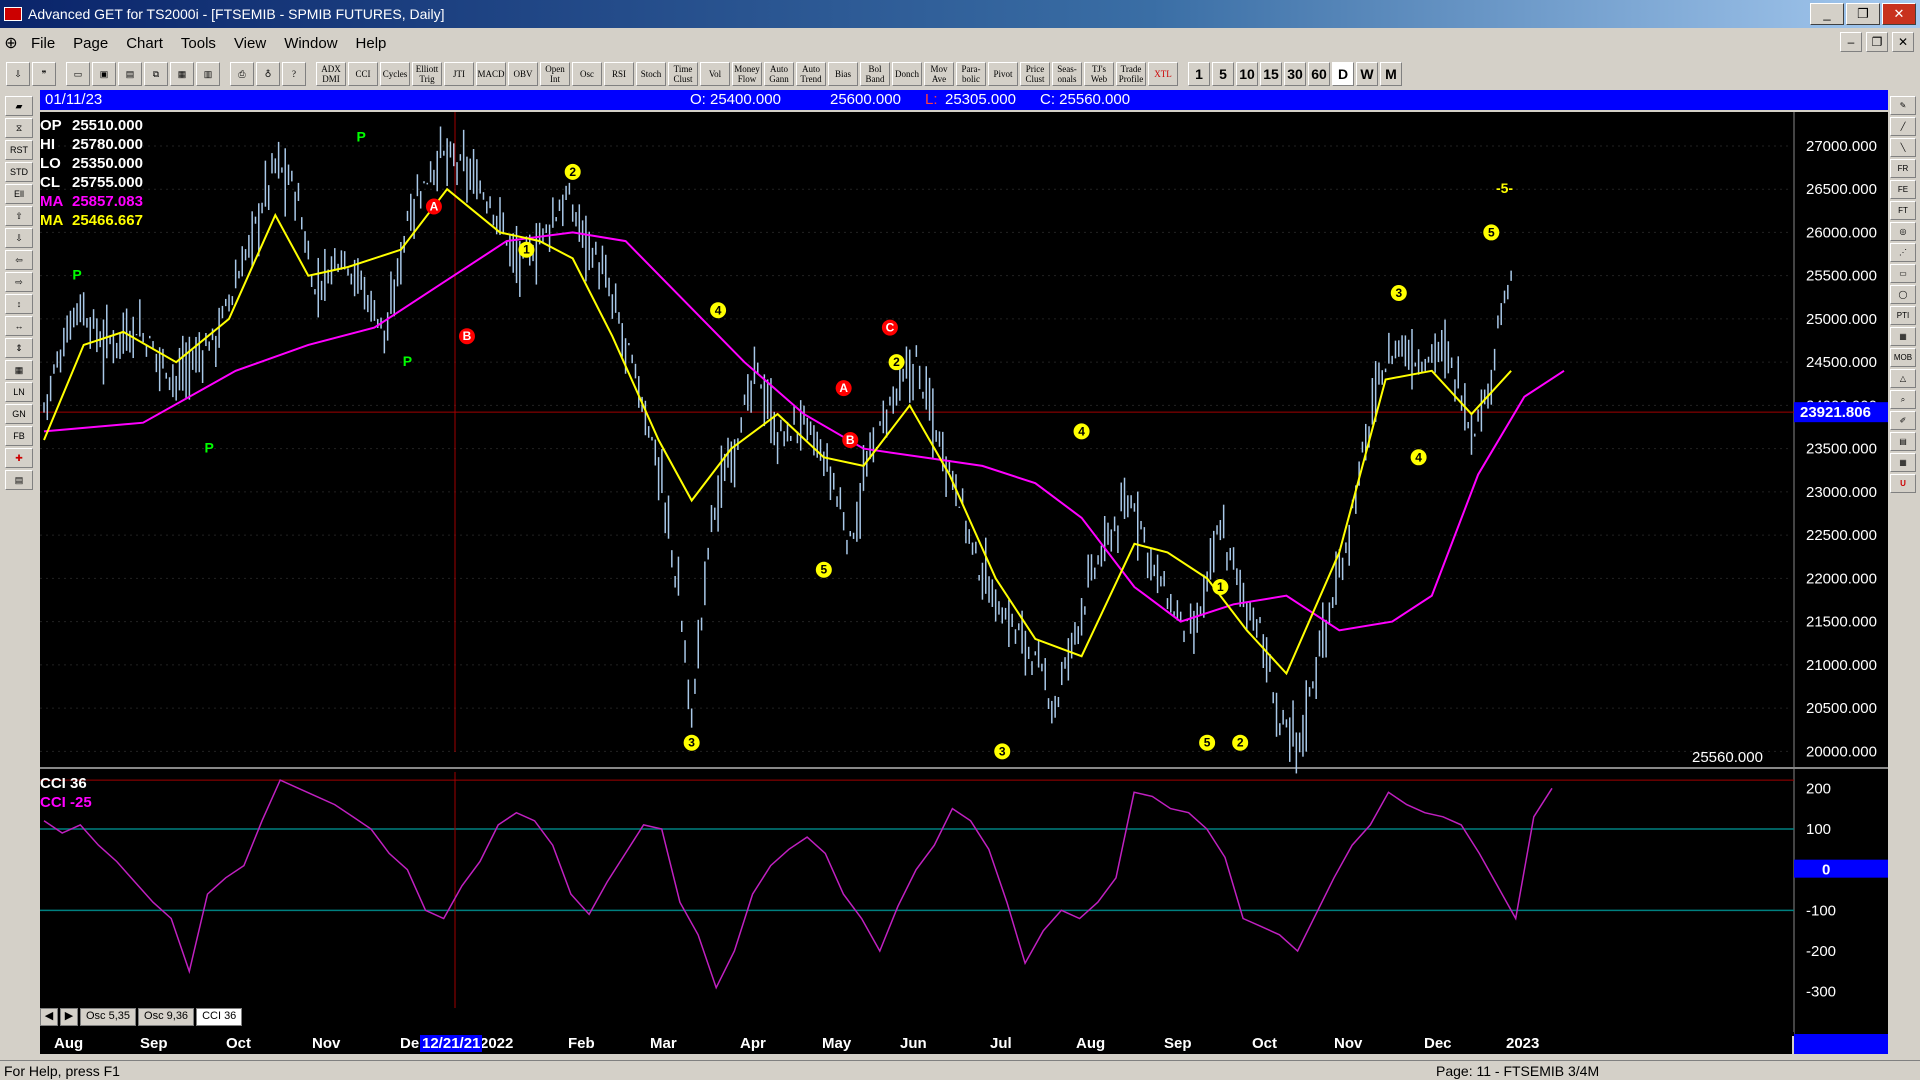 Image resolution: width=1920 pixels, height=1080 pixels. Describe the element at coordinates (19, 436) in the screenshot. I see `fib-icon: FB` at that location.